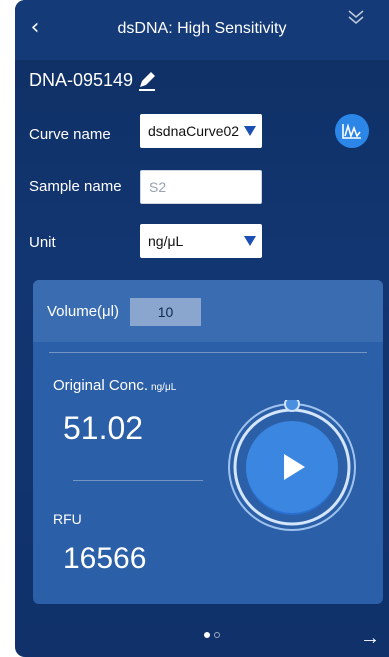  I want to click on arrow-right-icon: →, so click(370, 638).